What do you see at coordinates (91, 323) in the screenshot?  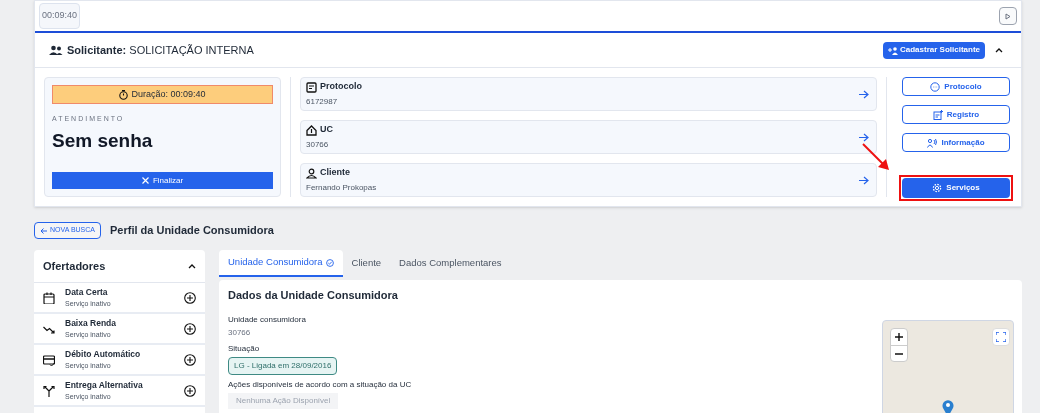 I see `offer-name: Baixa Renda` at bounding box center [91, 323].